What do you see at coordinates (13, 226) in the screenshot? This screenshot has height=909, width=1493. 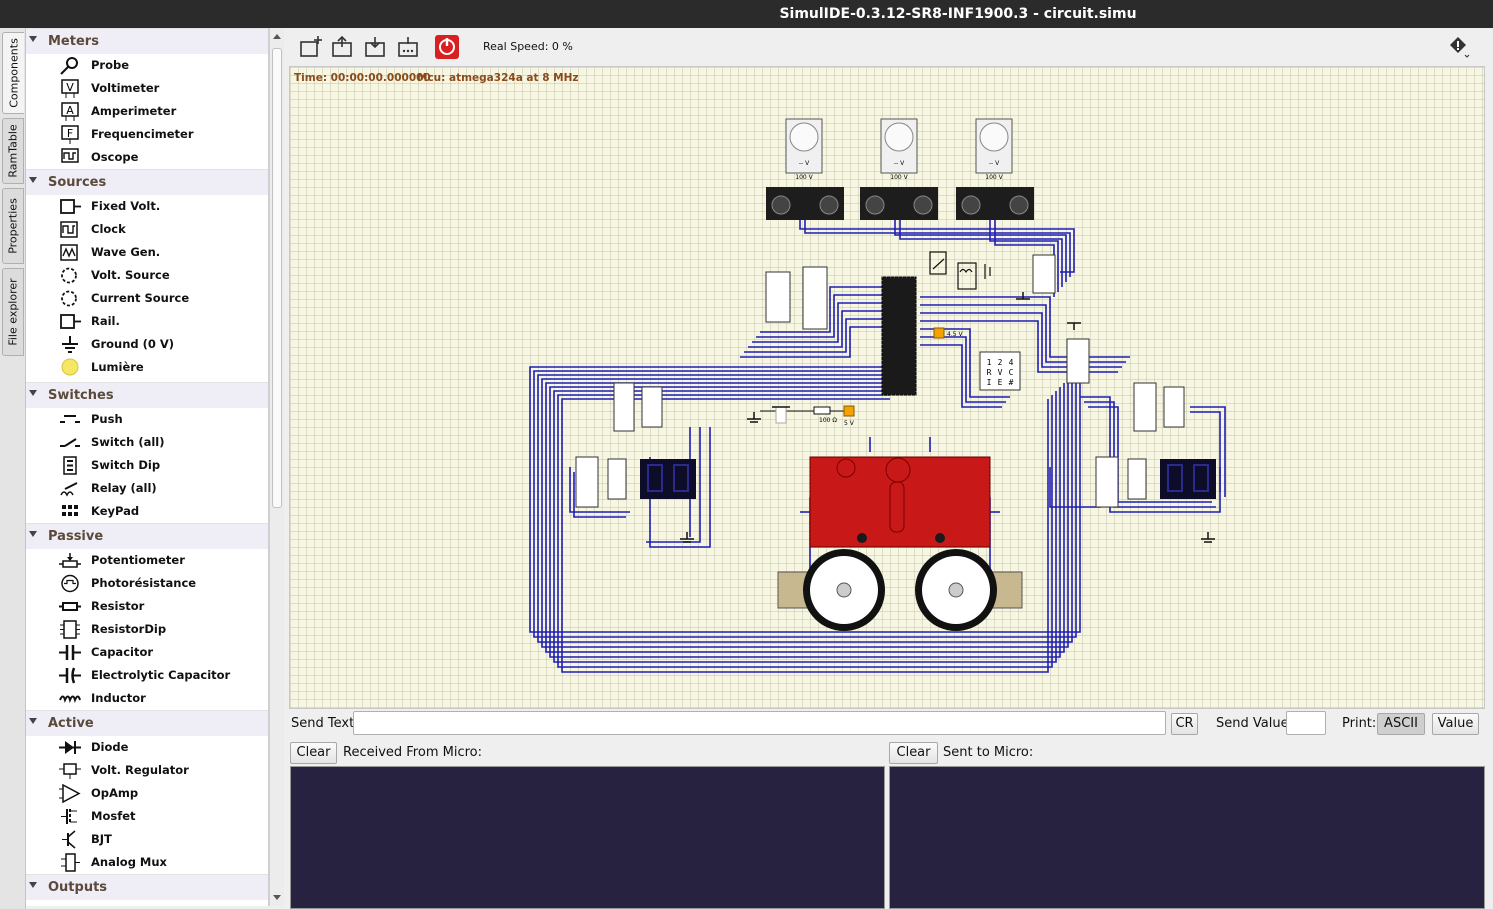 I see `tab-properties: Properties` at bounding box center [13, 226].